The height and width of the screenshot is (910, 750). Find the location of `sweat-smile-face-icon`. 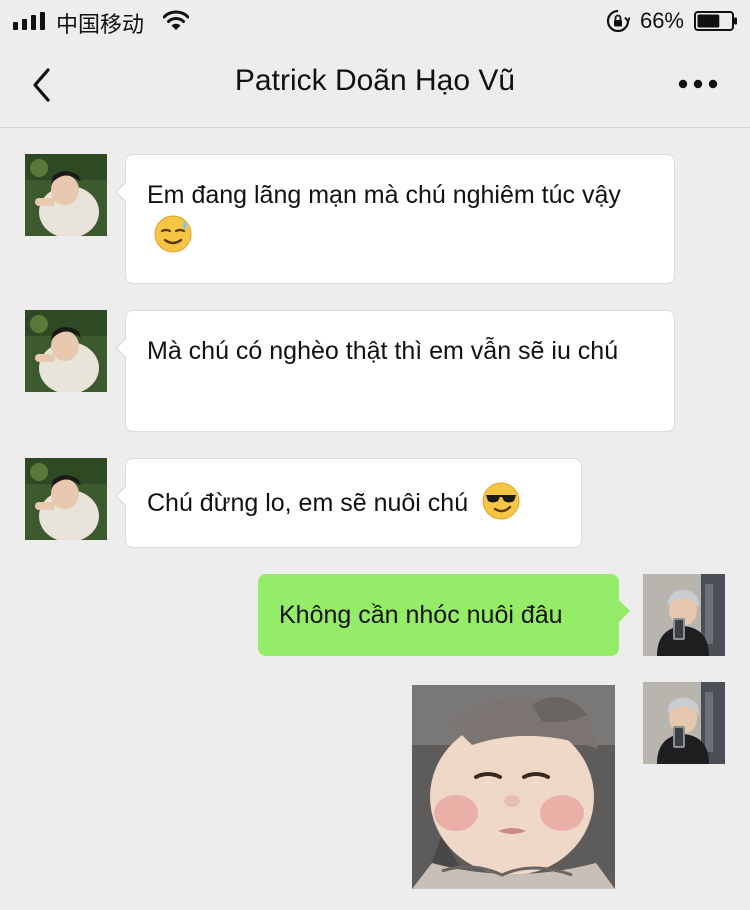

sweat-smile-face-icon is located at coordinates (173, 234).